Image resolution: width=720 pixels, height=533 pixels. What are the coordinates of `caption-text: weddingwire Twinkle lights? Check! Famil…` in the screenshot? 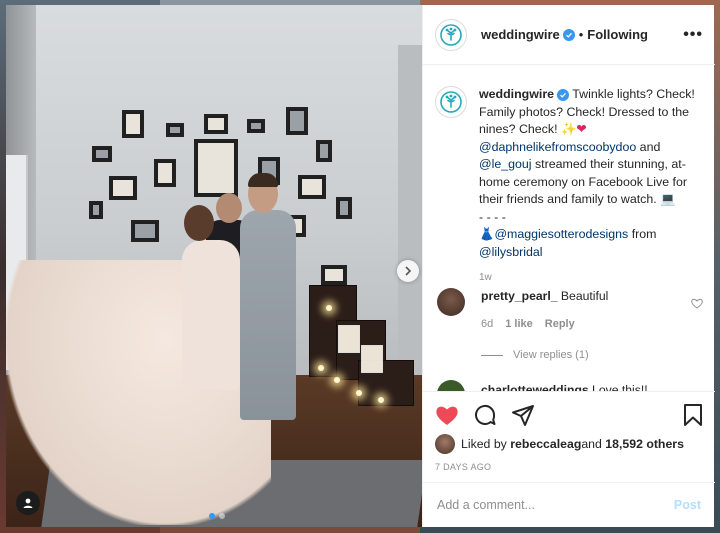 It's located at (592, 186).